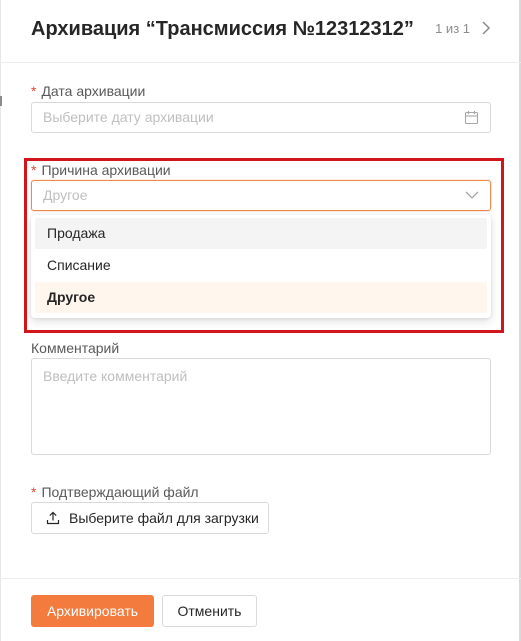  What do you see at coordinates (65, 195) in the screenshot?
I see `archive-reason-value: Другое` at bounding box center [65, 195].